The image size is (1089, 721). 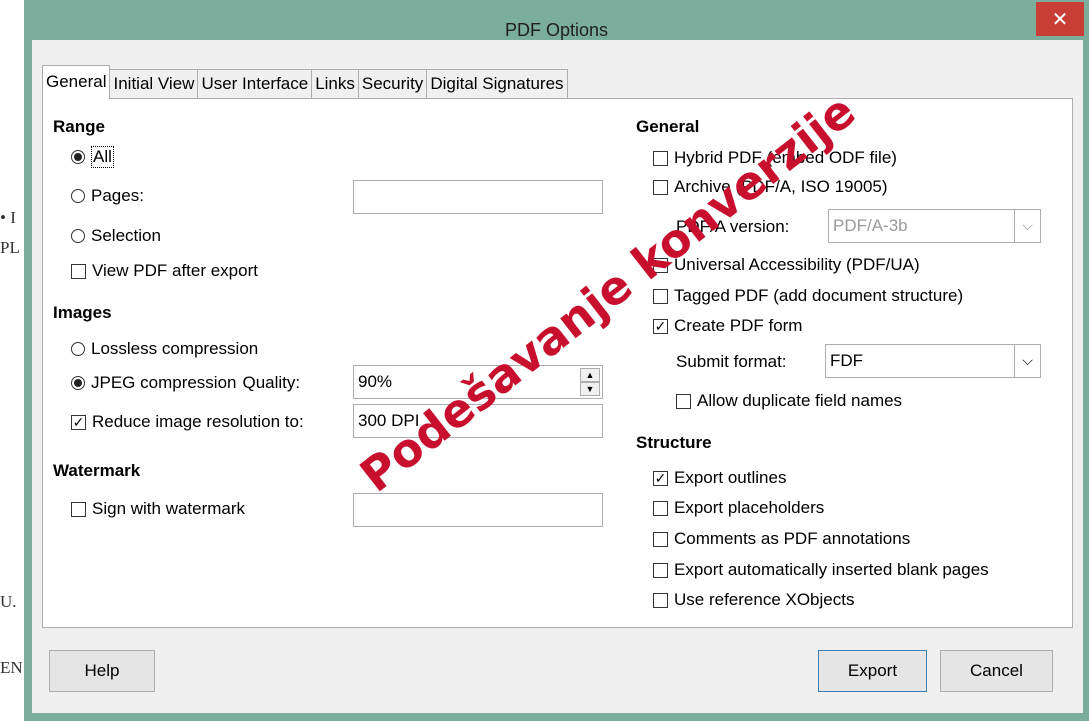 I want to click on tab-links: Links, so click(x=335, y=84).